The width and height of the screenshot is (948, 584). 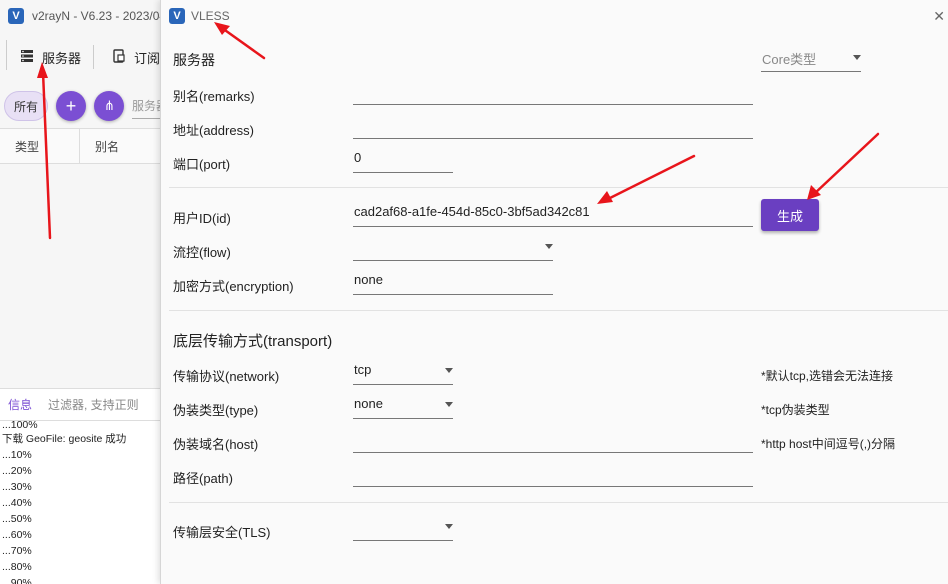 What do you see at coordinates (210, 16) in the screenshot?
I see `dialog-title: VLESS` at bounding box center [210, 16].